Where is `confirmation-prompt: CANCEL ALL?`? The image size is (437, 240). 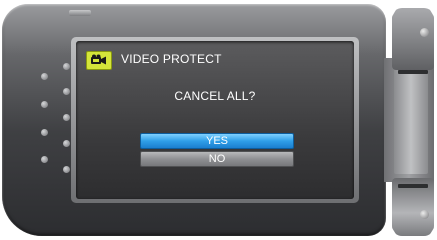 confirmation-prompt: CANCEL ALL? is located at coordinates (215, 96).